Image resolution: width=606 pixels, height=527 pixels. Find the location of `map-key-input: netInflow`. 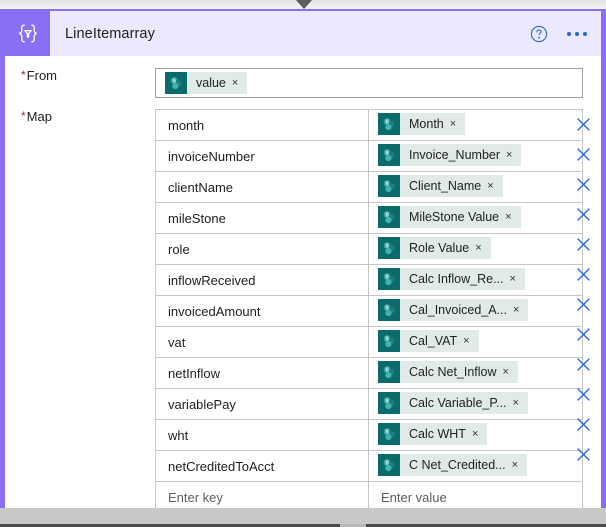

map-key-input: netInflow is located at coordinates (262, 373).